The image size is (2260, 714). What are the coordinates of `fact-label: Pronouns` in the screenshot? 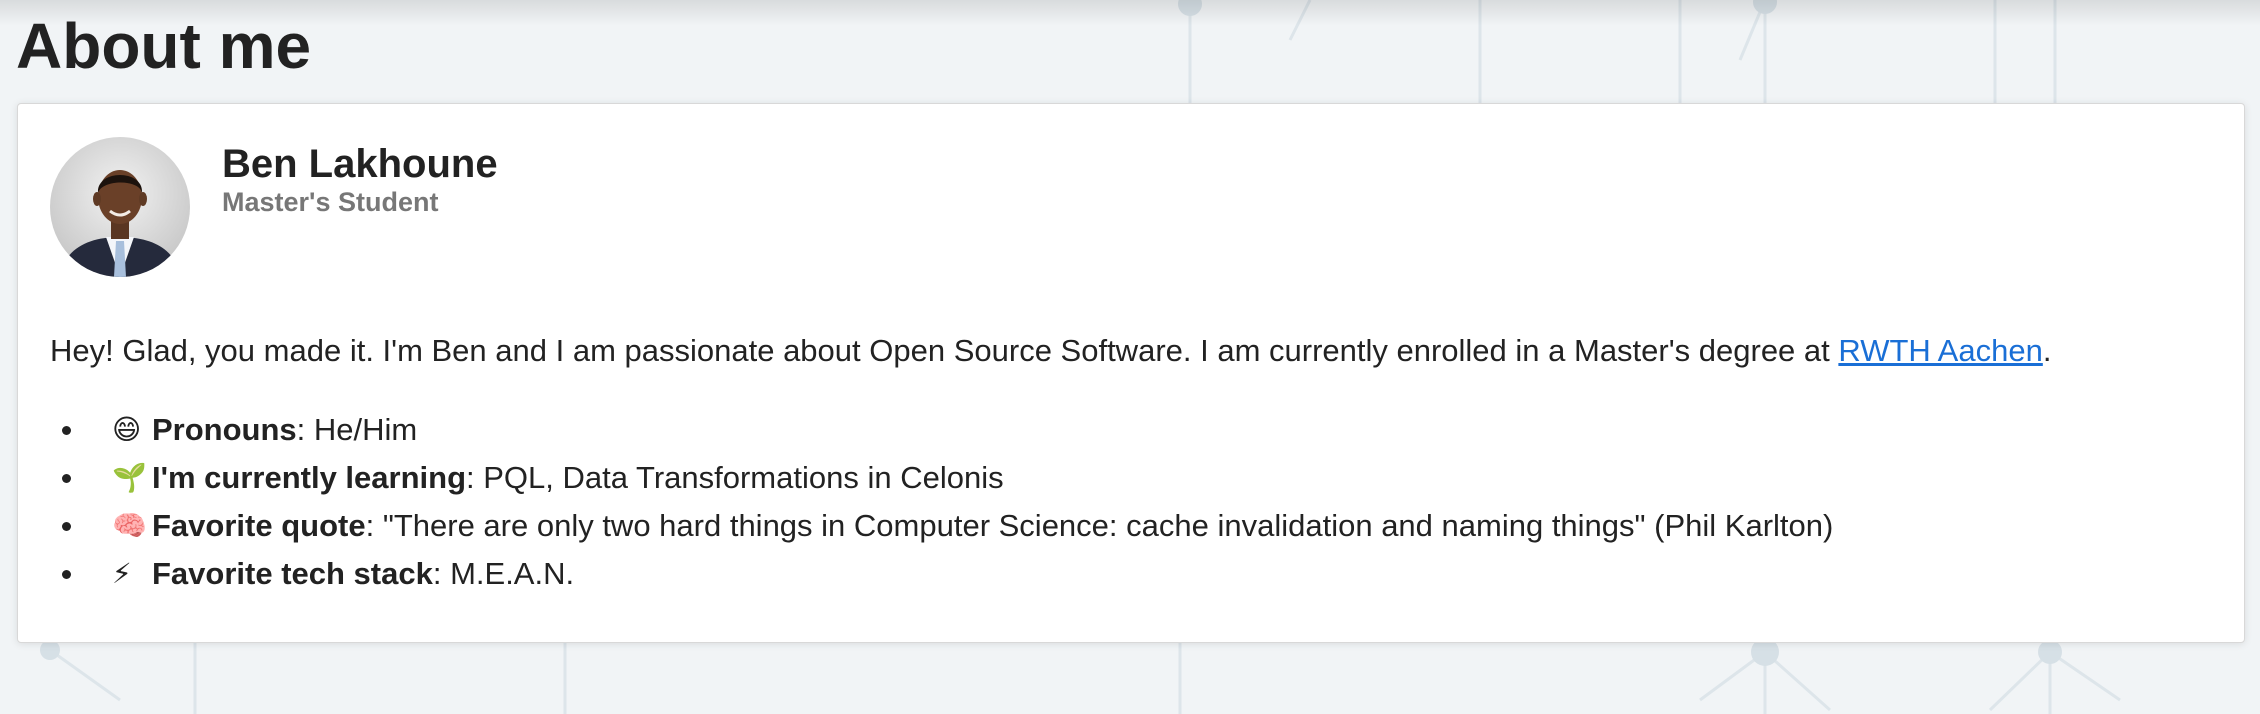 It's located at (224, 429).